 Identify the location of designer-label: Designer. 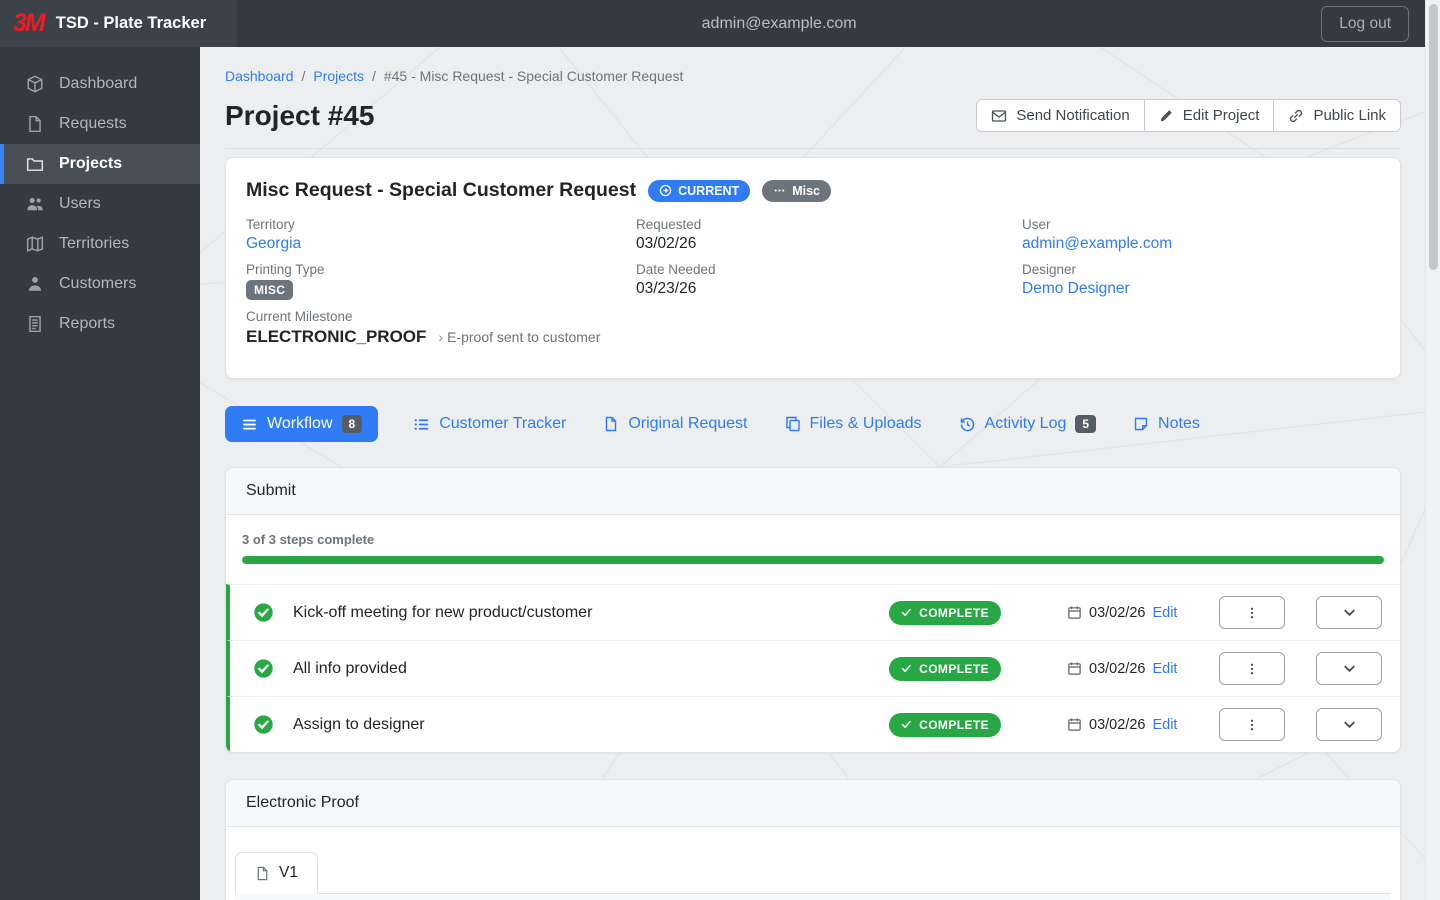
(1049, 269).